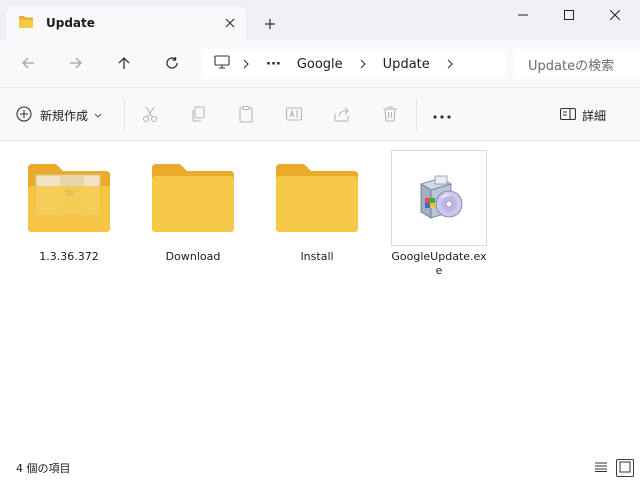  I want to click on installer-exe-icon, so click(439, 198).